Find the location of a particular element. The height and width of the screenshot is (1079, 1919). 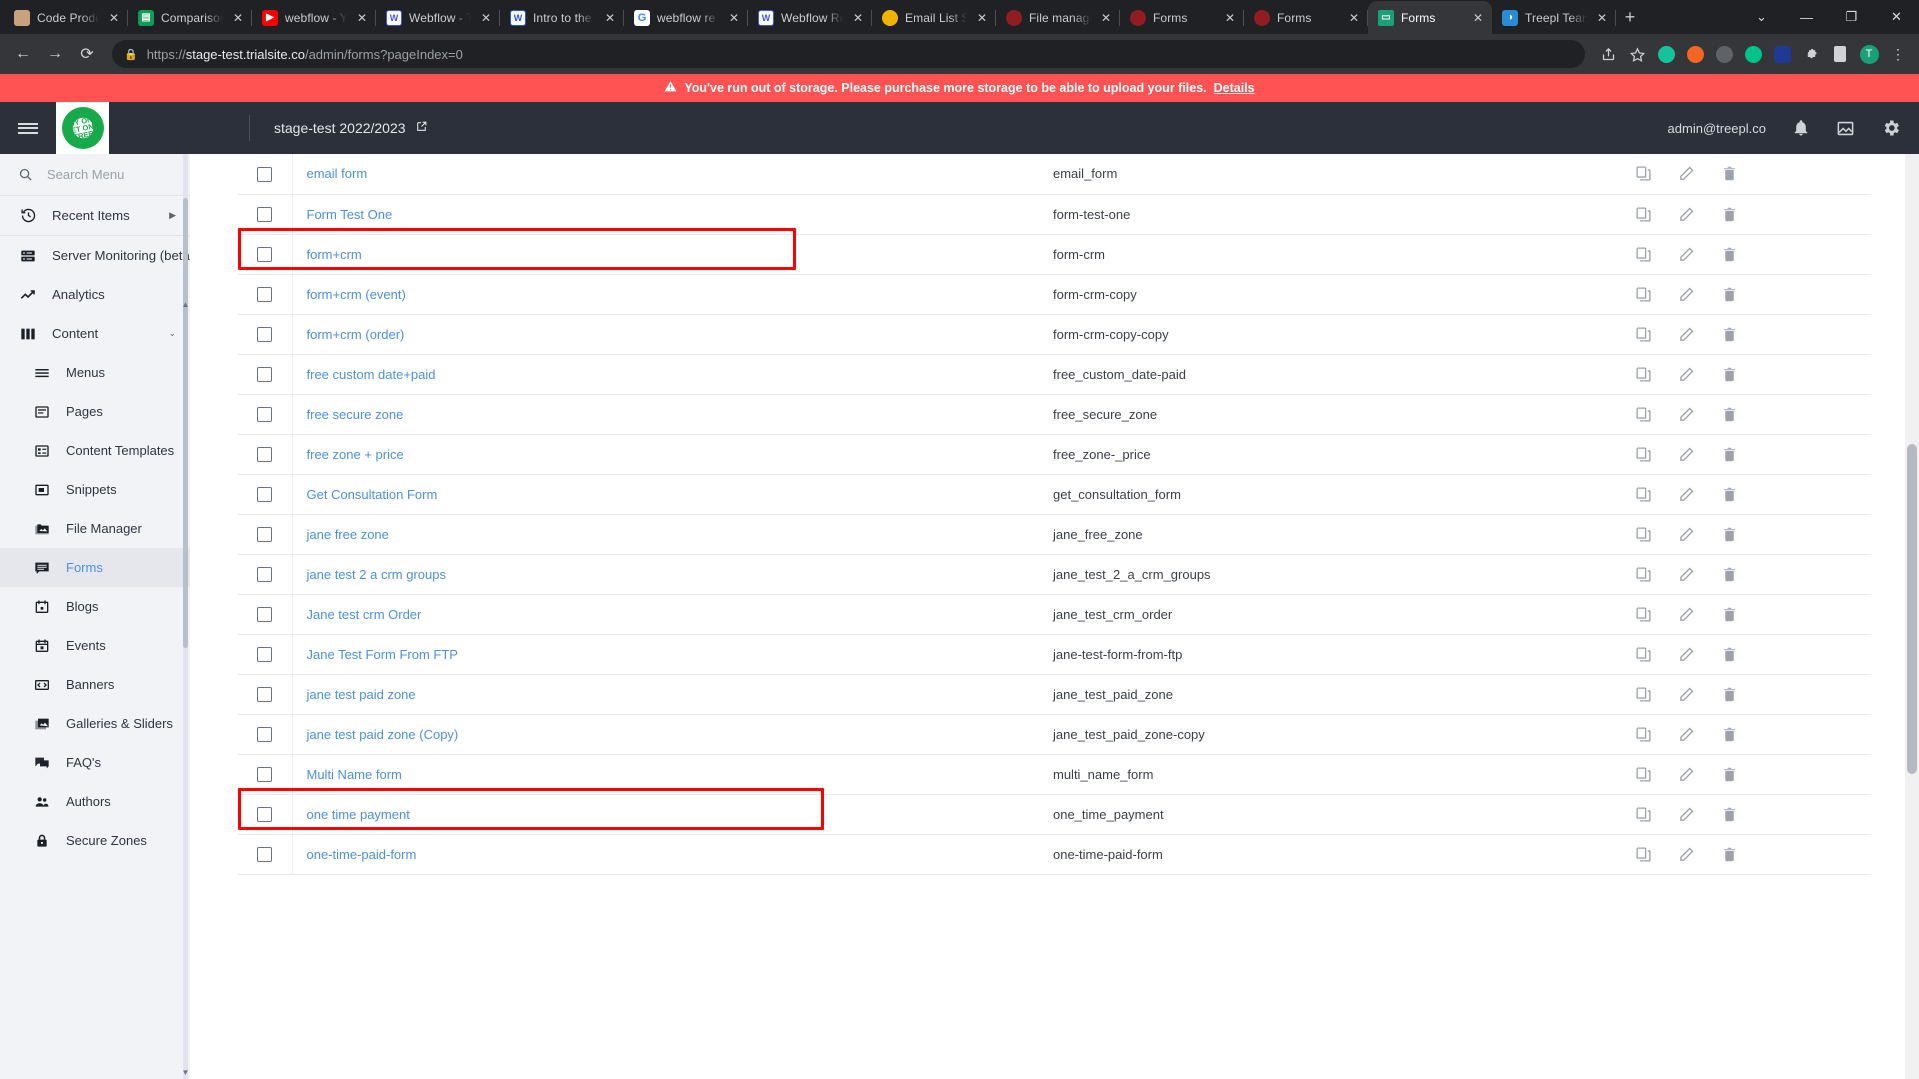

browser-tab-0: Code Produ ✕ is located at coordinates (66, 17).